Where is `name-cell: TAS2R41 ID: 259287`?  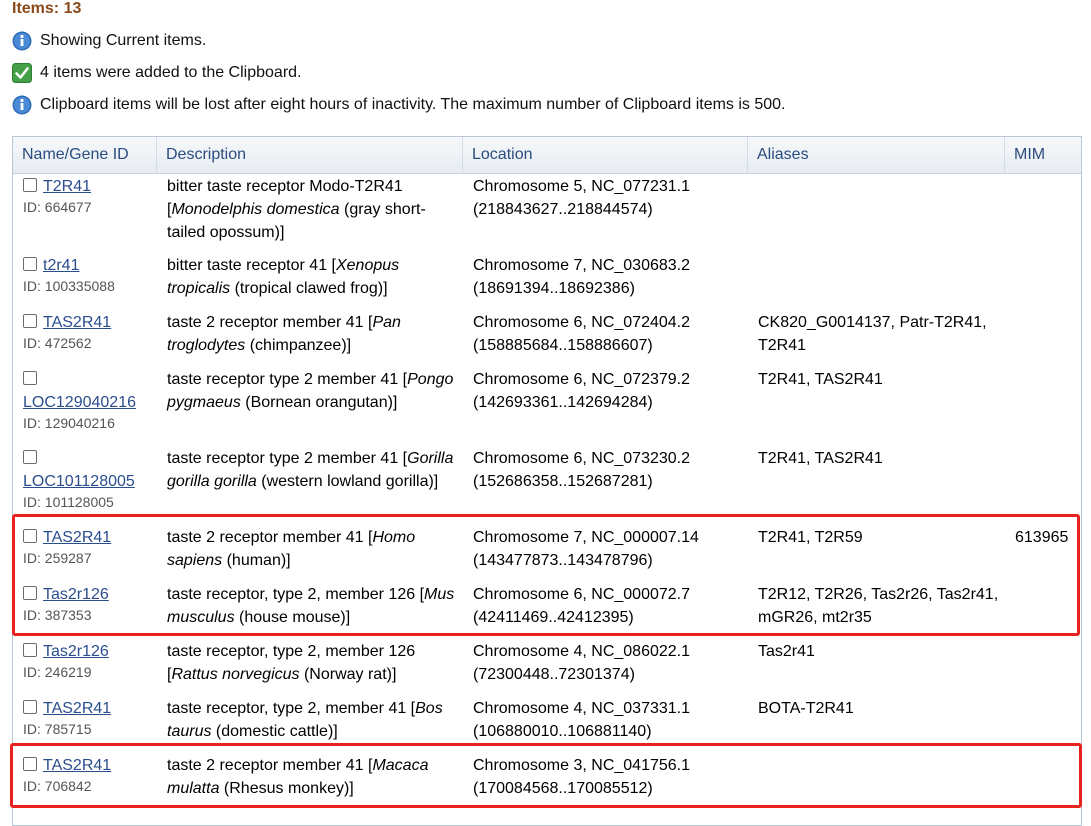 name-cell: TAS2R41 ID: 259287 is located at coordinates (90, 547).